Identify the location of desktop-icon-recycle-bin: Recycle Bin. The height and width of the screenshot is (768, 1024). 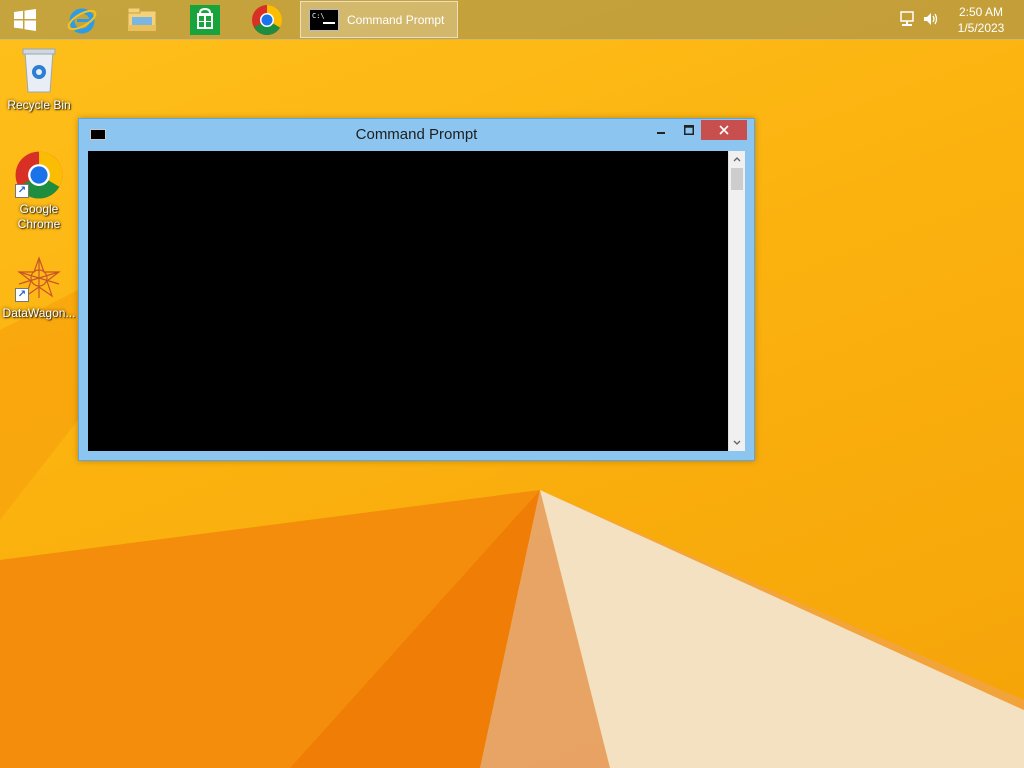
(39, 79).